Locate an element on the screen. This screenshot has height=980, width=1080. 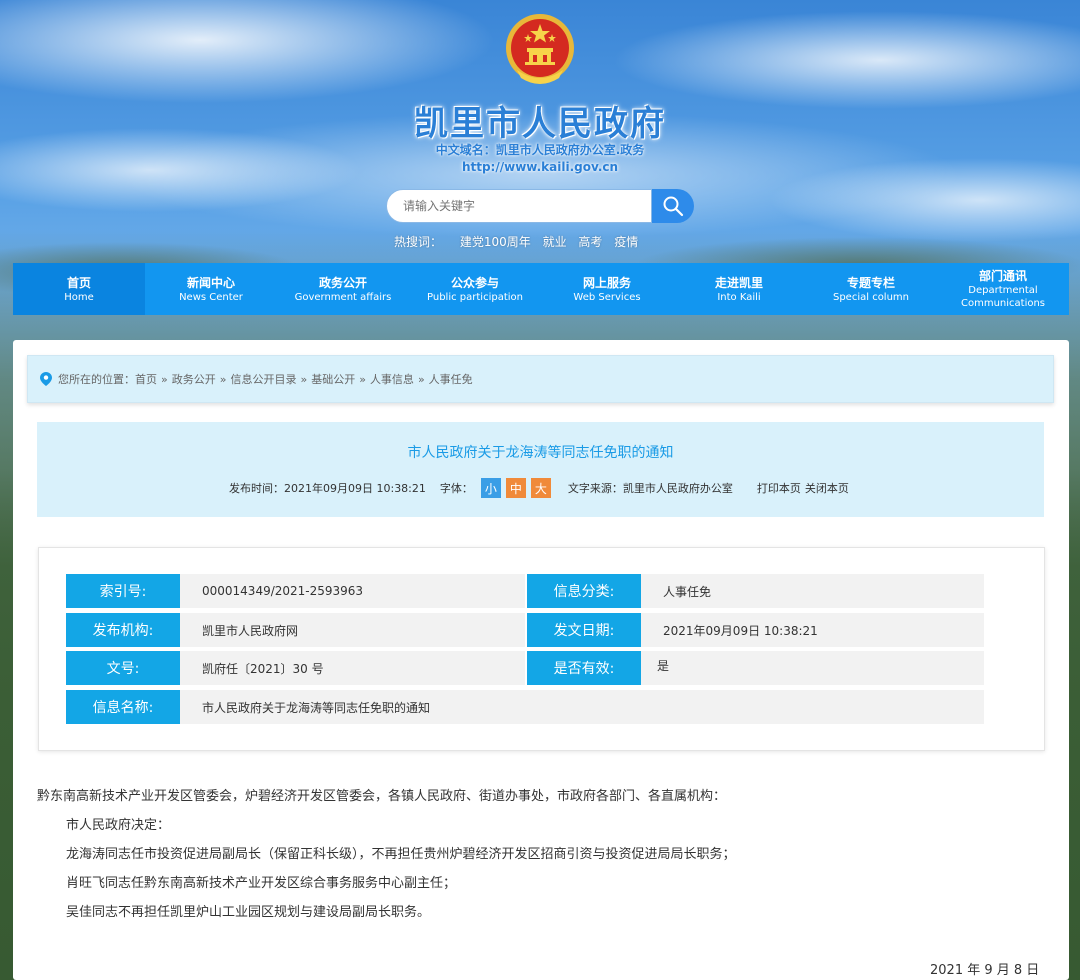
nav-label-cn: 首页 is located at coordinates (78, 282).